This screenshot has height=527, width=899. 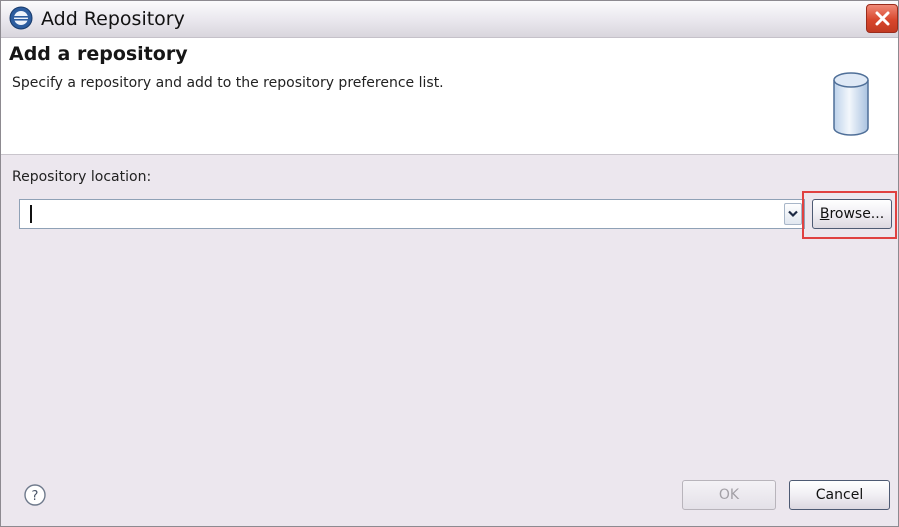 I want to click on chevron-down-icon, so click(x=793, y=214).